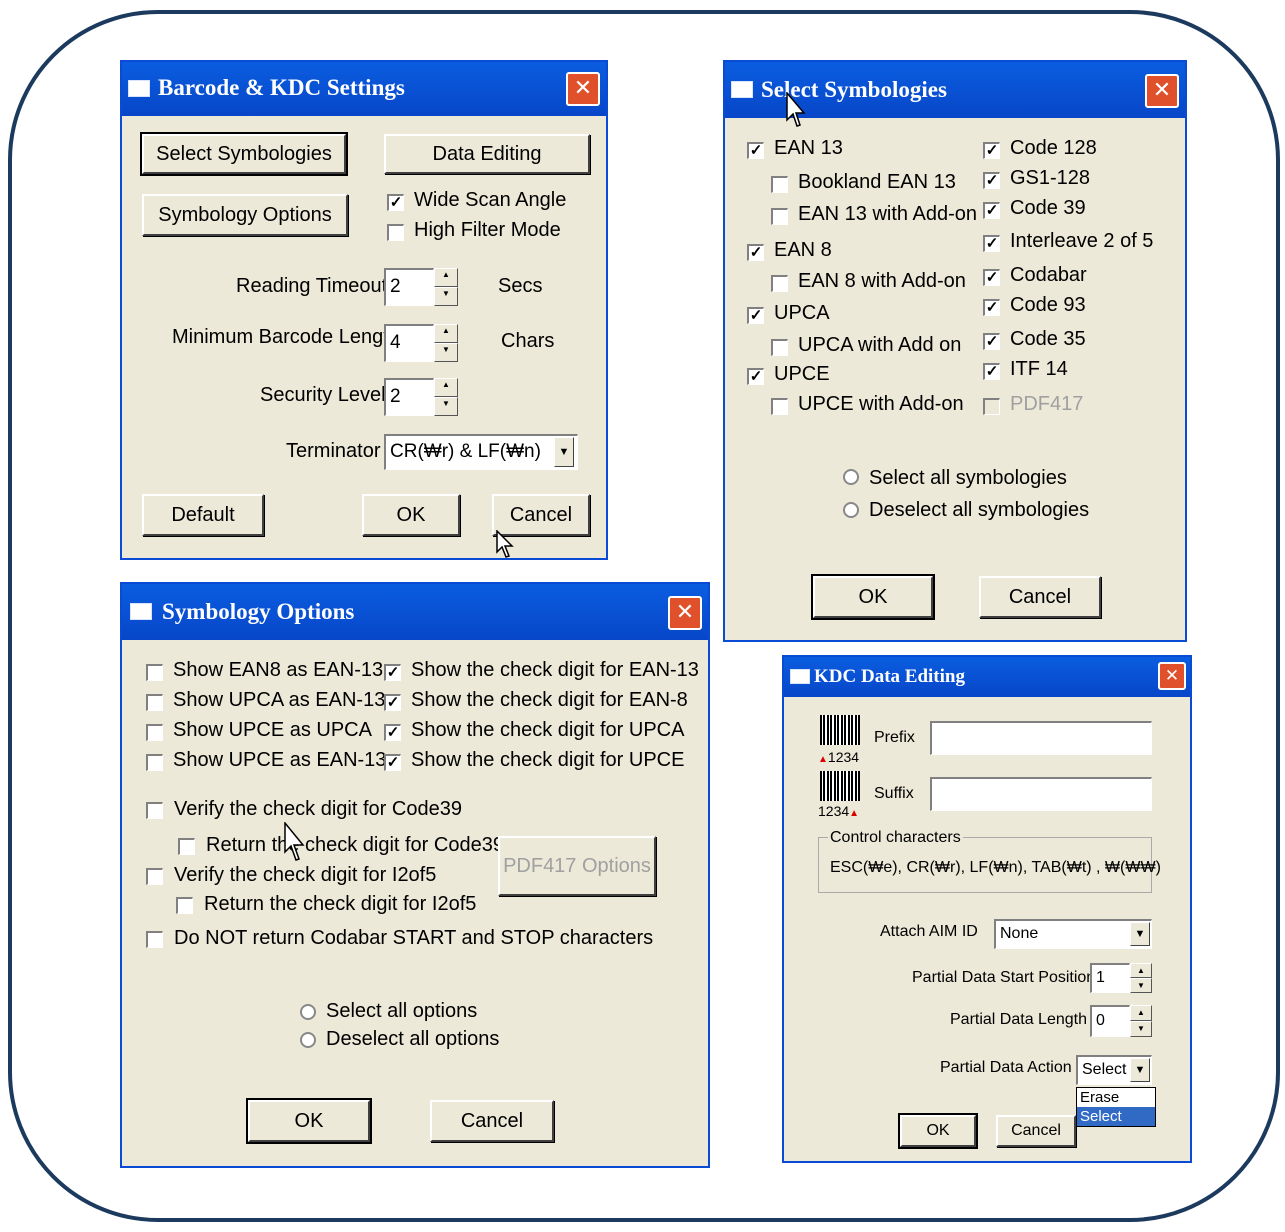 Image resolution: width=1285 pixels, height=1232 pixels. What do you see at coordinates (851, 510) in the screenshot?
I see `deselect-all-radio` at bounding box center [851, 510].